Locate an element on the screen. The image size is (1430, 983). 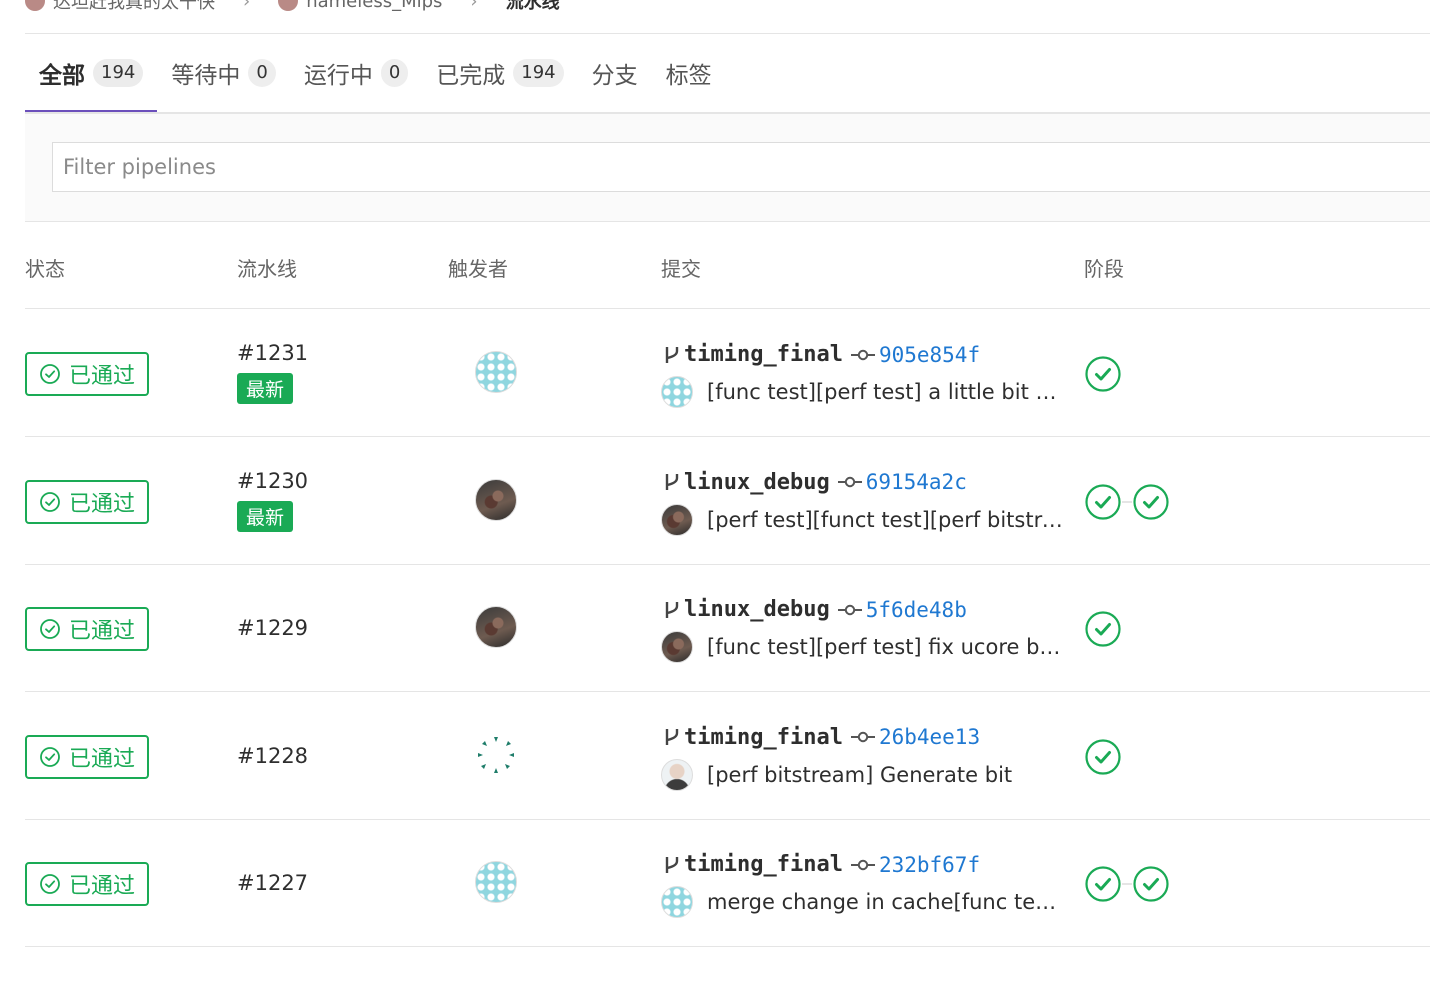
breadcrumb-group-label: 达坦赶我真的太干快 is located at coordinates (134, 7).